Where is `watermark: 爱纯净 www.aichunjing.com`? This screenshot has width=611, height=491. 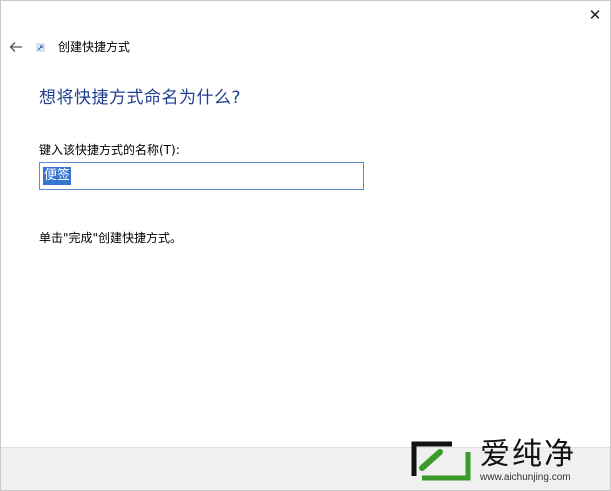
watermark: 爱纯净 www.aichunjing.com is located at coordinates (506, 461).